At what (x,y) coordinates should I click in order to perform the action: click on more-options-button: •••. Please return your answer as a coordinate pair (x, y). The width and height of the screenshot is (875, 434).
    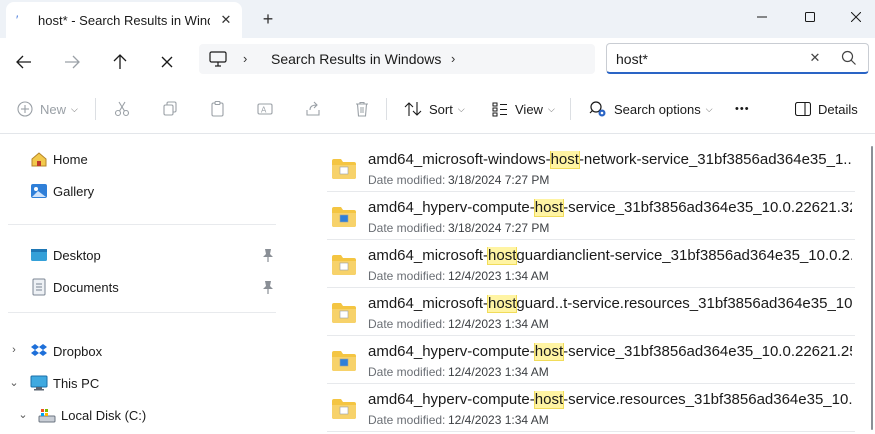
    Looking at the image, I should click on (742, 109).